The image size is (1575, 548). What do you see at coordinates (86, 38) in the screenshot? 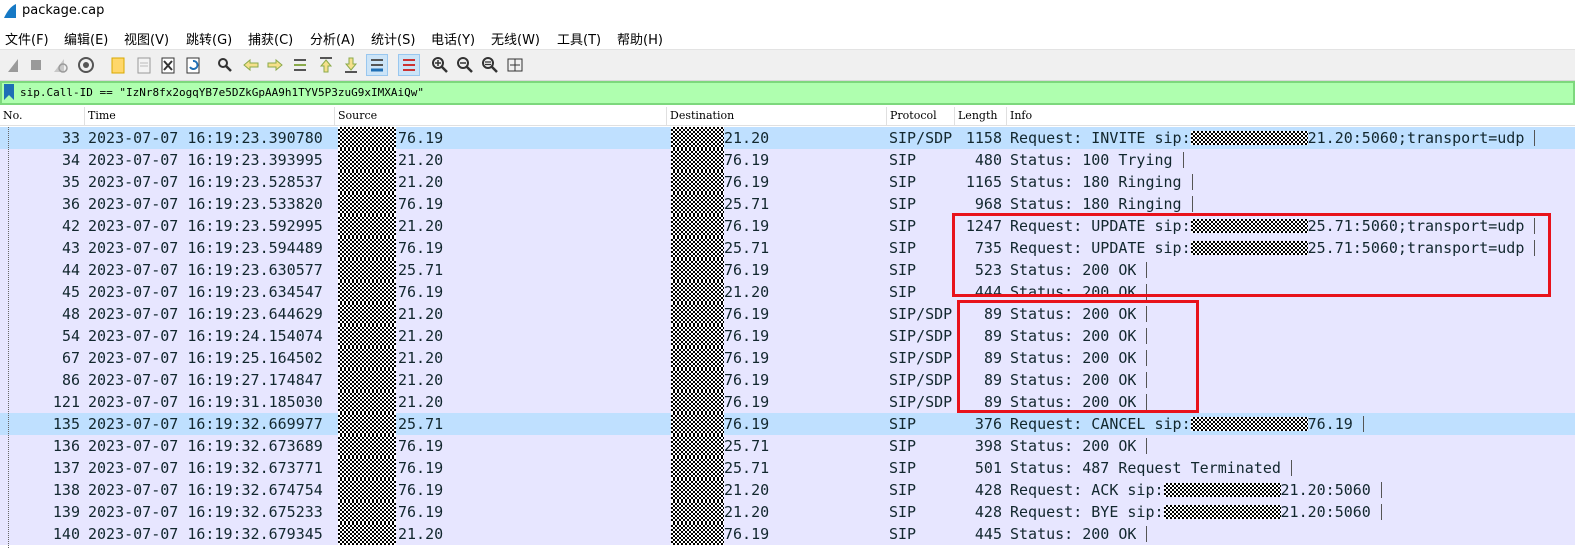
I see `menu-edit: 编辑(E)` at bounding box center [86, 38].